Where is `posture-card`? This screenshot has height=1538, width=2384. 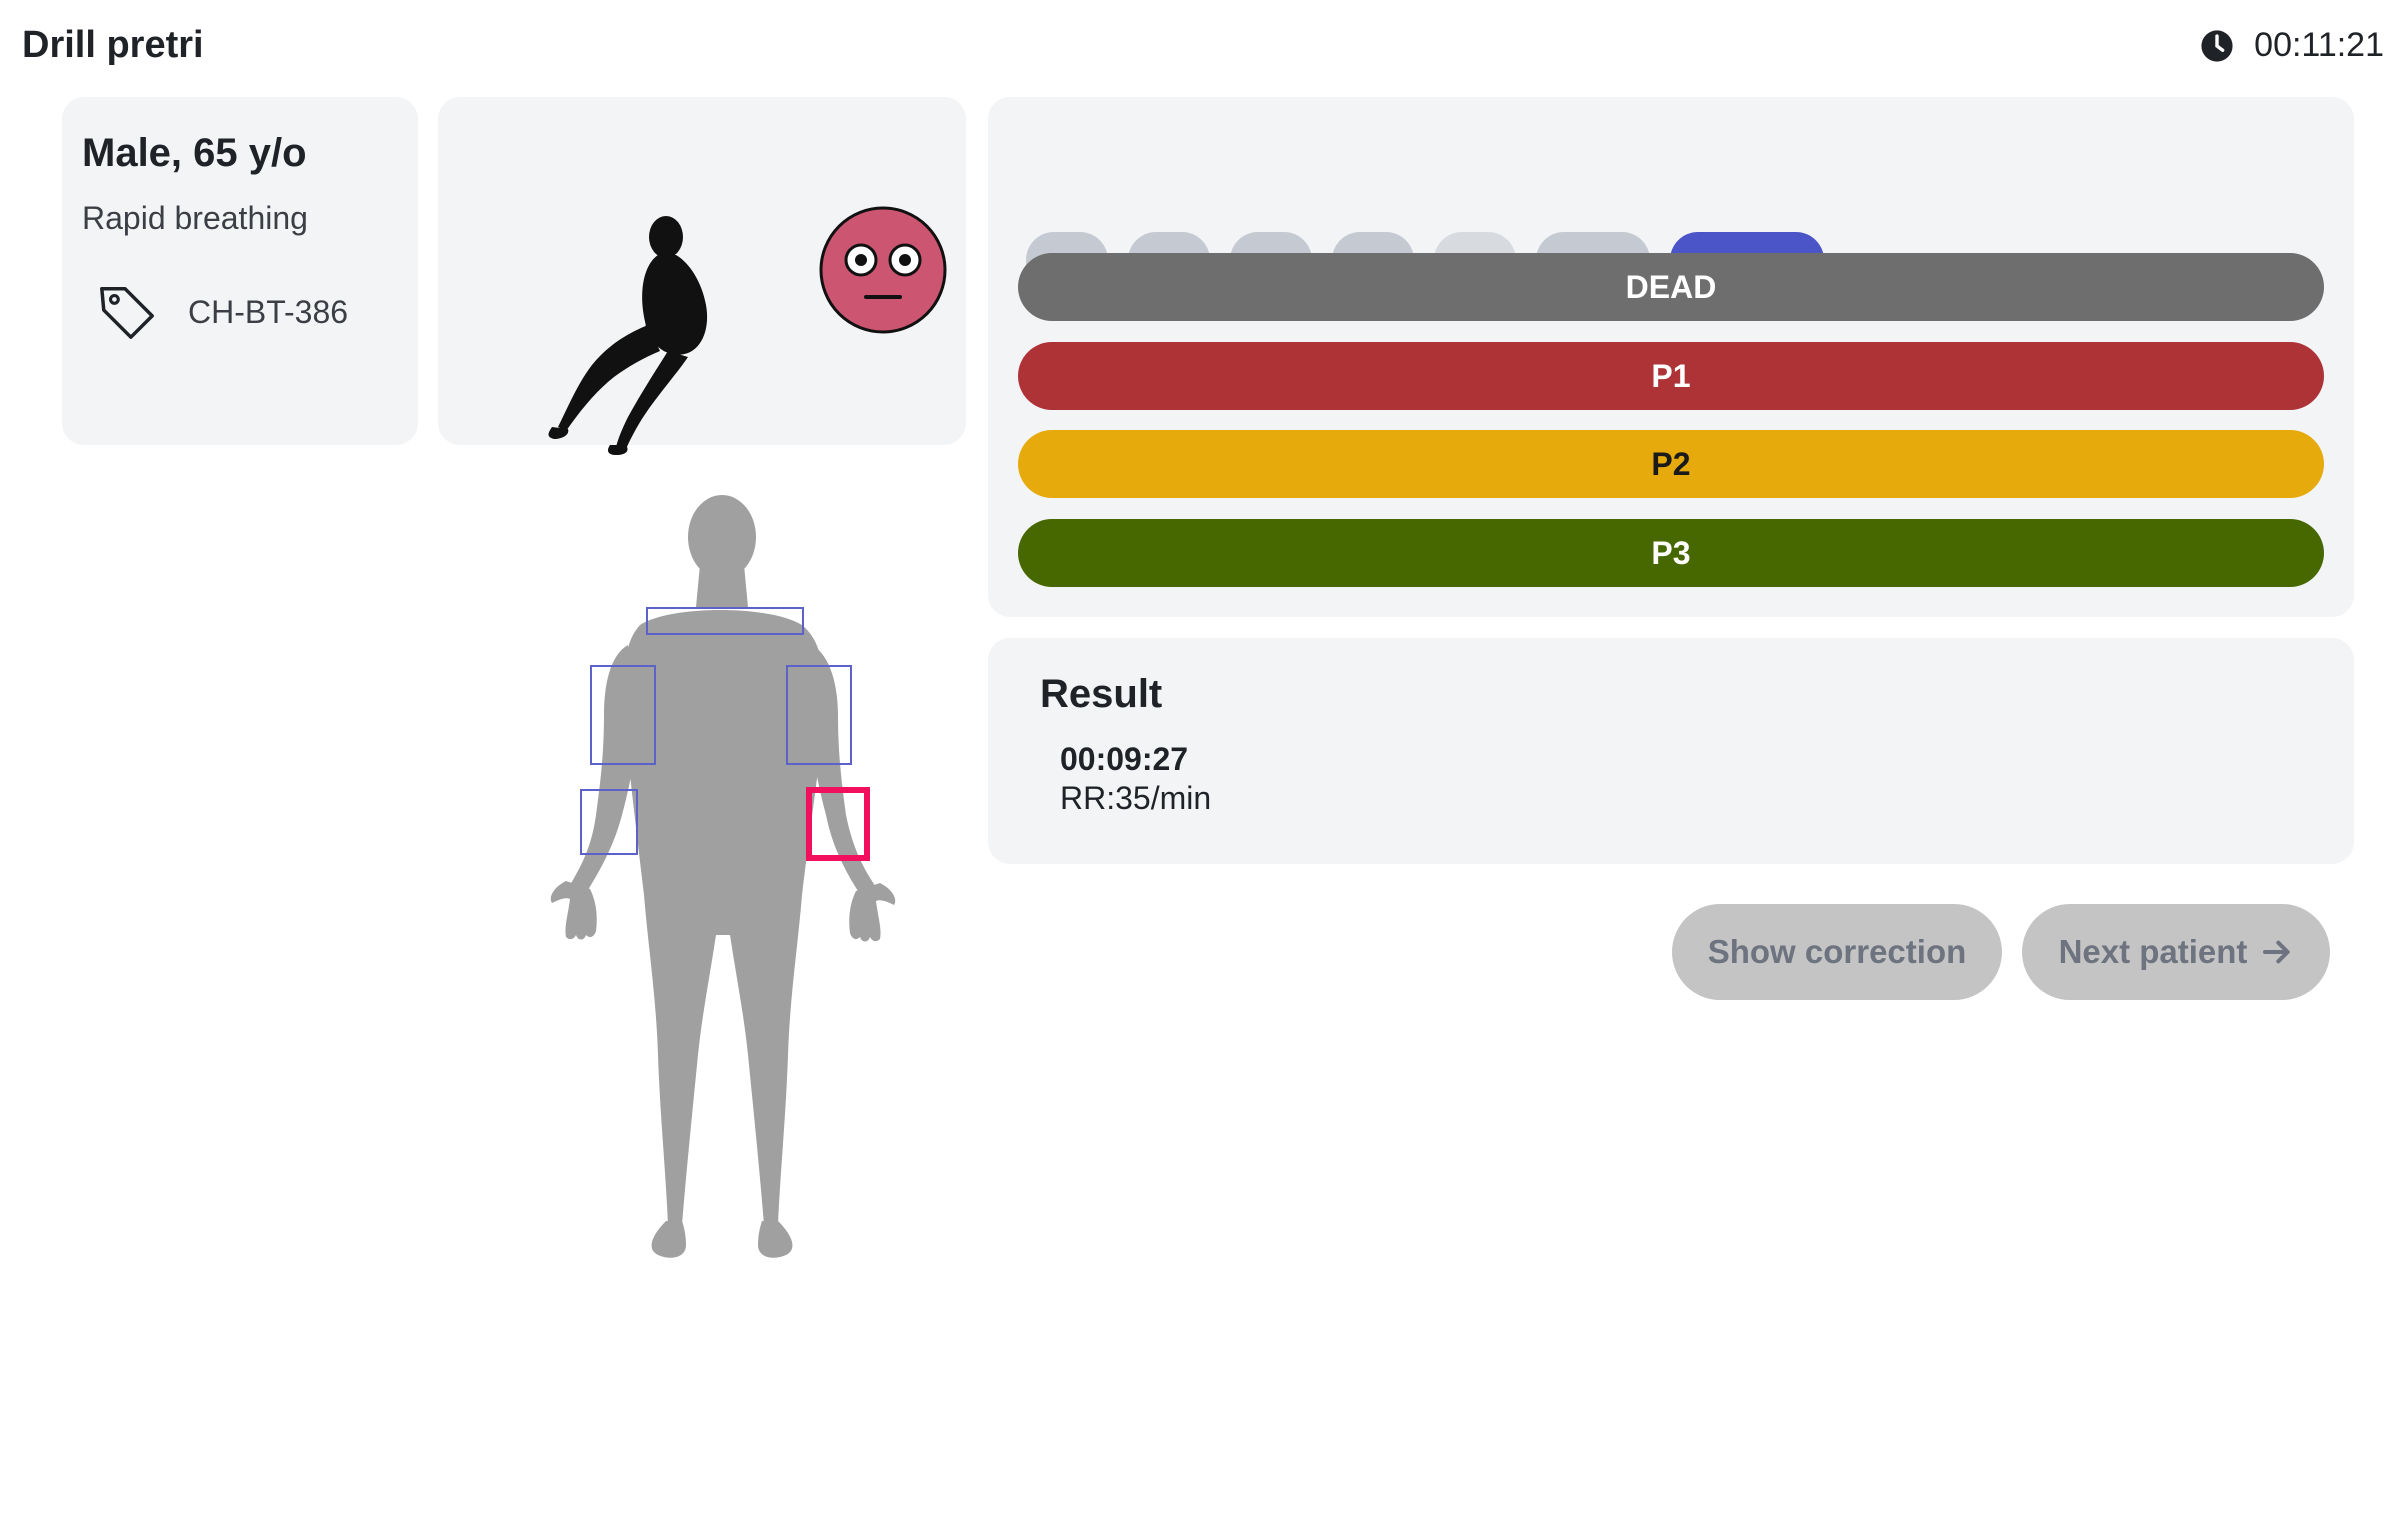
posture-card is located at coordinates (702, 276).